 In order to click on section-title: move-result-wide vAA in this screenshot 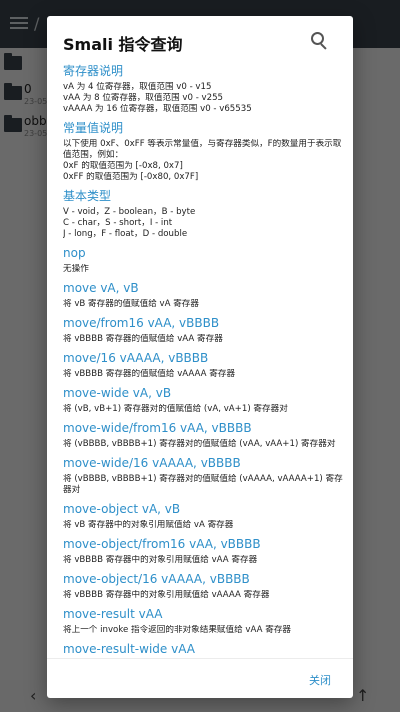, I will do `click(129, 649)`.